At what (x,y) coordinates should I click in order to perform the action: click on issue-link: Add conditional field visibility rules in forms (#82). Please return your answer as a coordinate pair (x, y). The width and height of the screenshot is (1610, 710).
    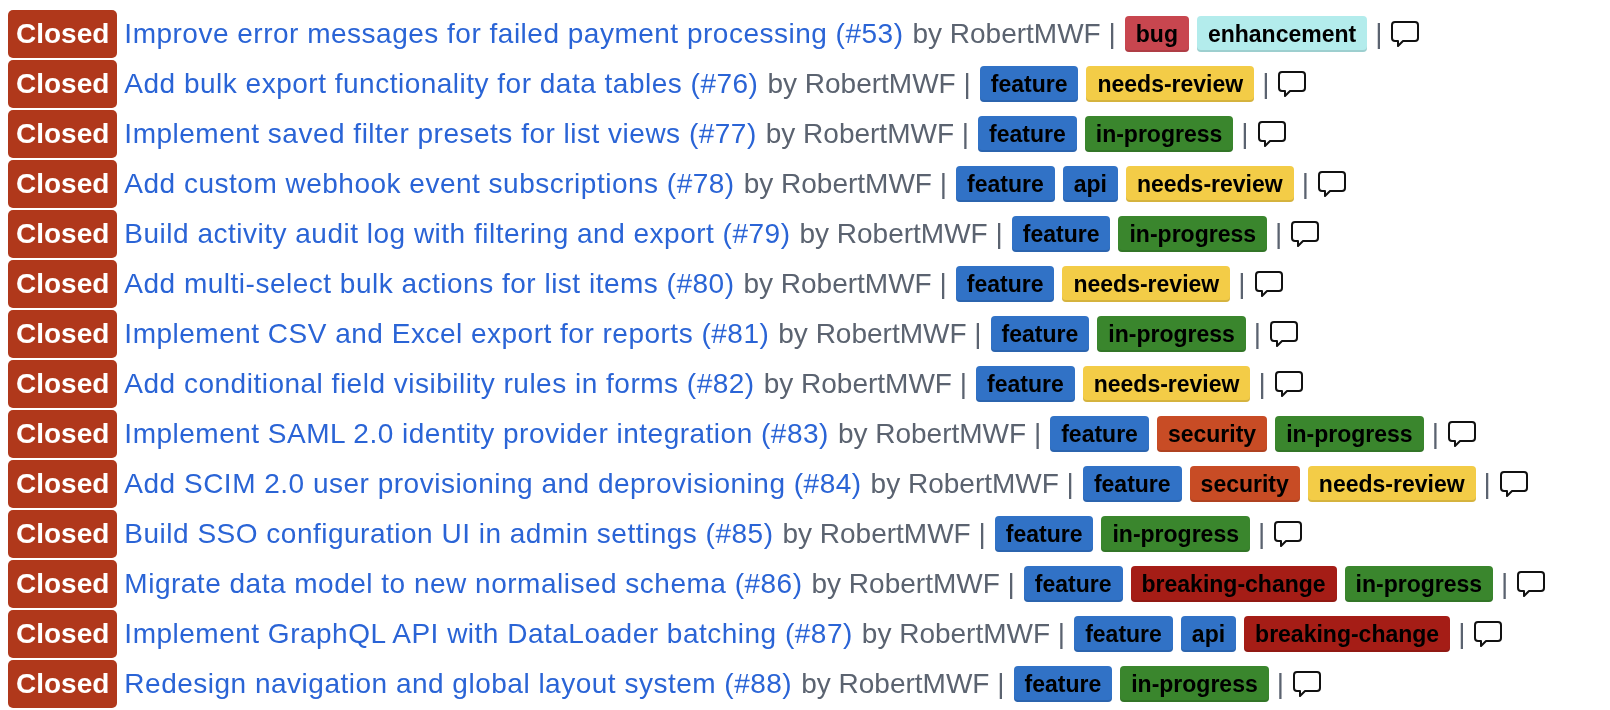
    Looking at the image, I should click on (439, 384).